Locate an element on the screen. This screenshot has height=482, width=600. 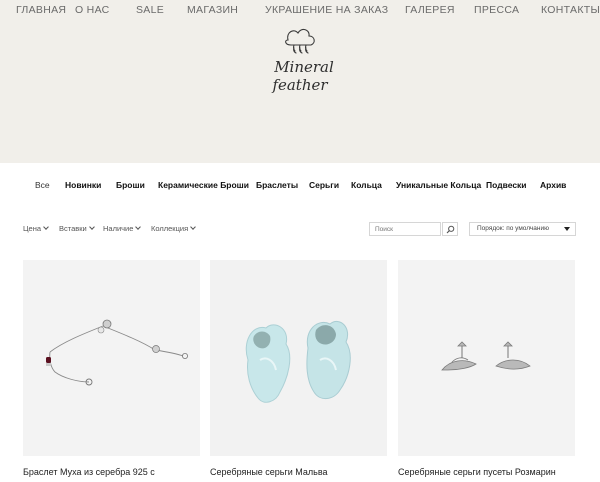
category-rings: Кольца is located at coordinates (366, 185).